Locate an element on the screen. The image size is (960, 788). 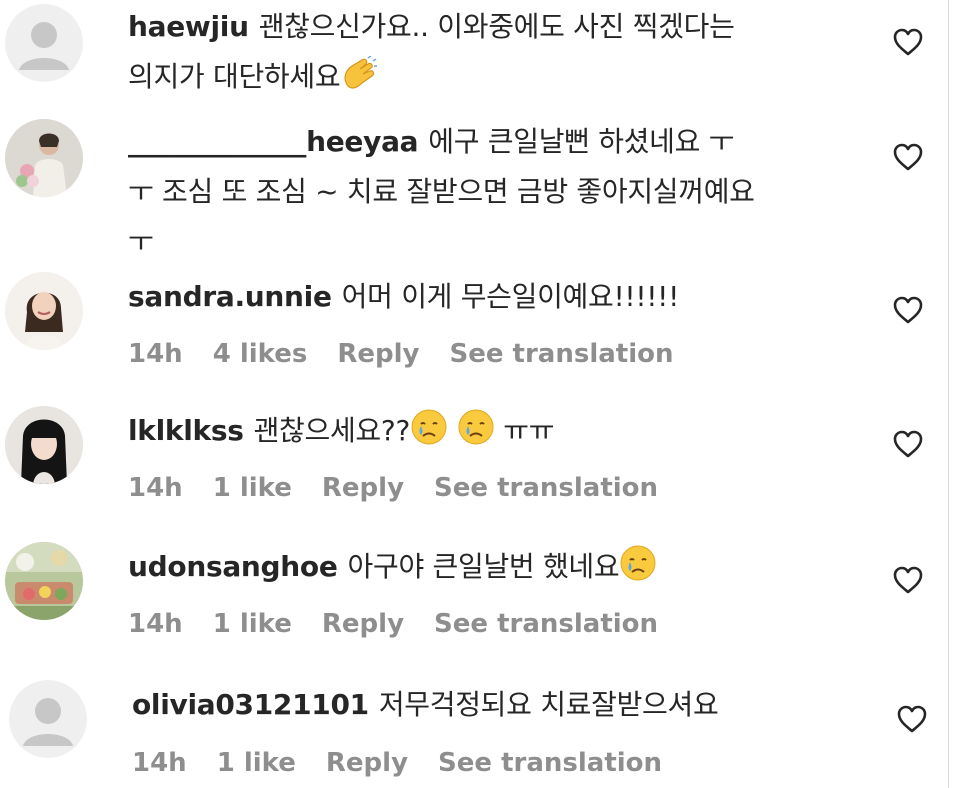
comment-username: haewjiu is located at coordinates (188, 26).